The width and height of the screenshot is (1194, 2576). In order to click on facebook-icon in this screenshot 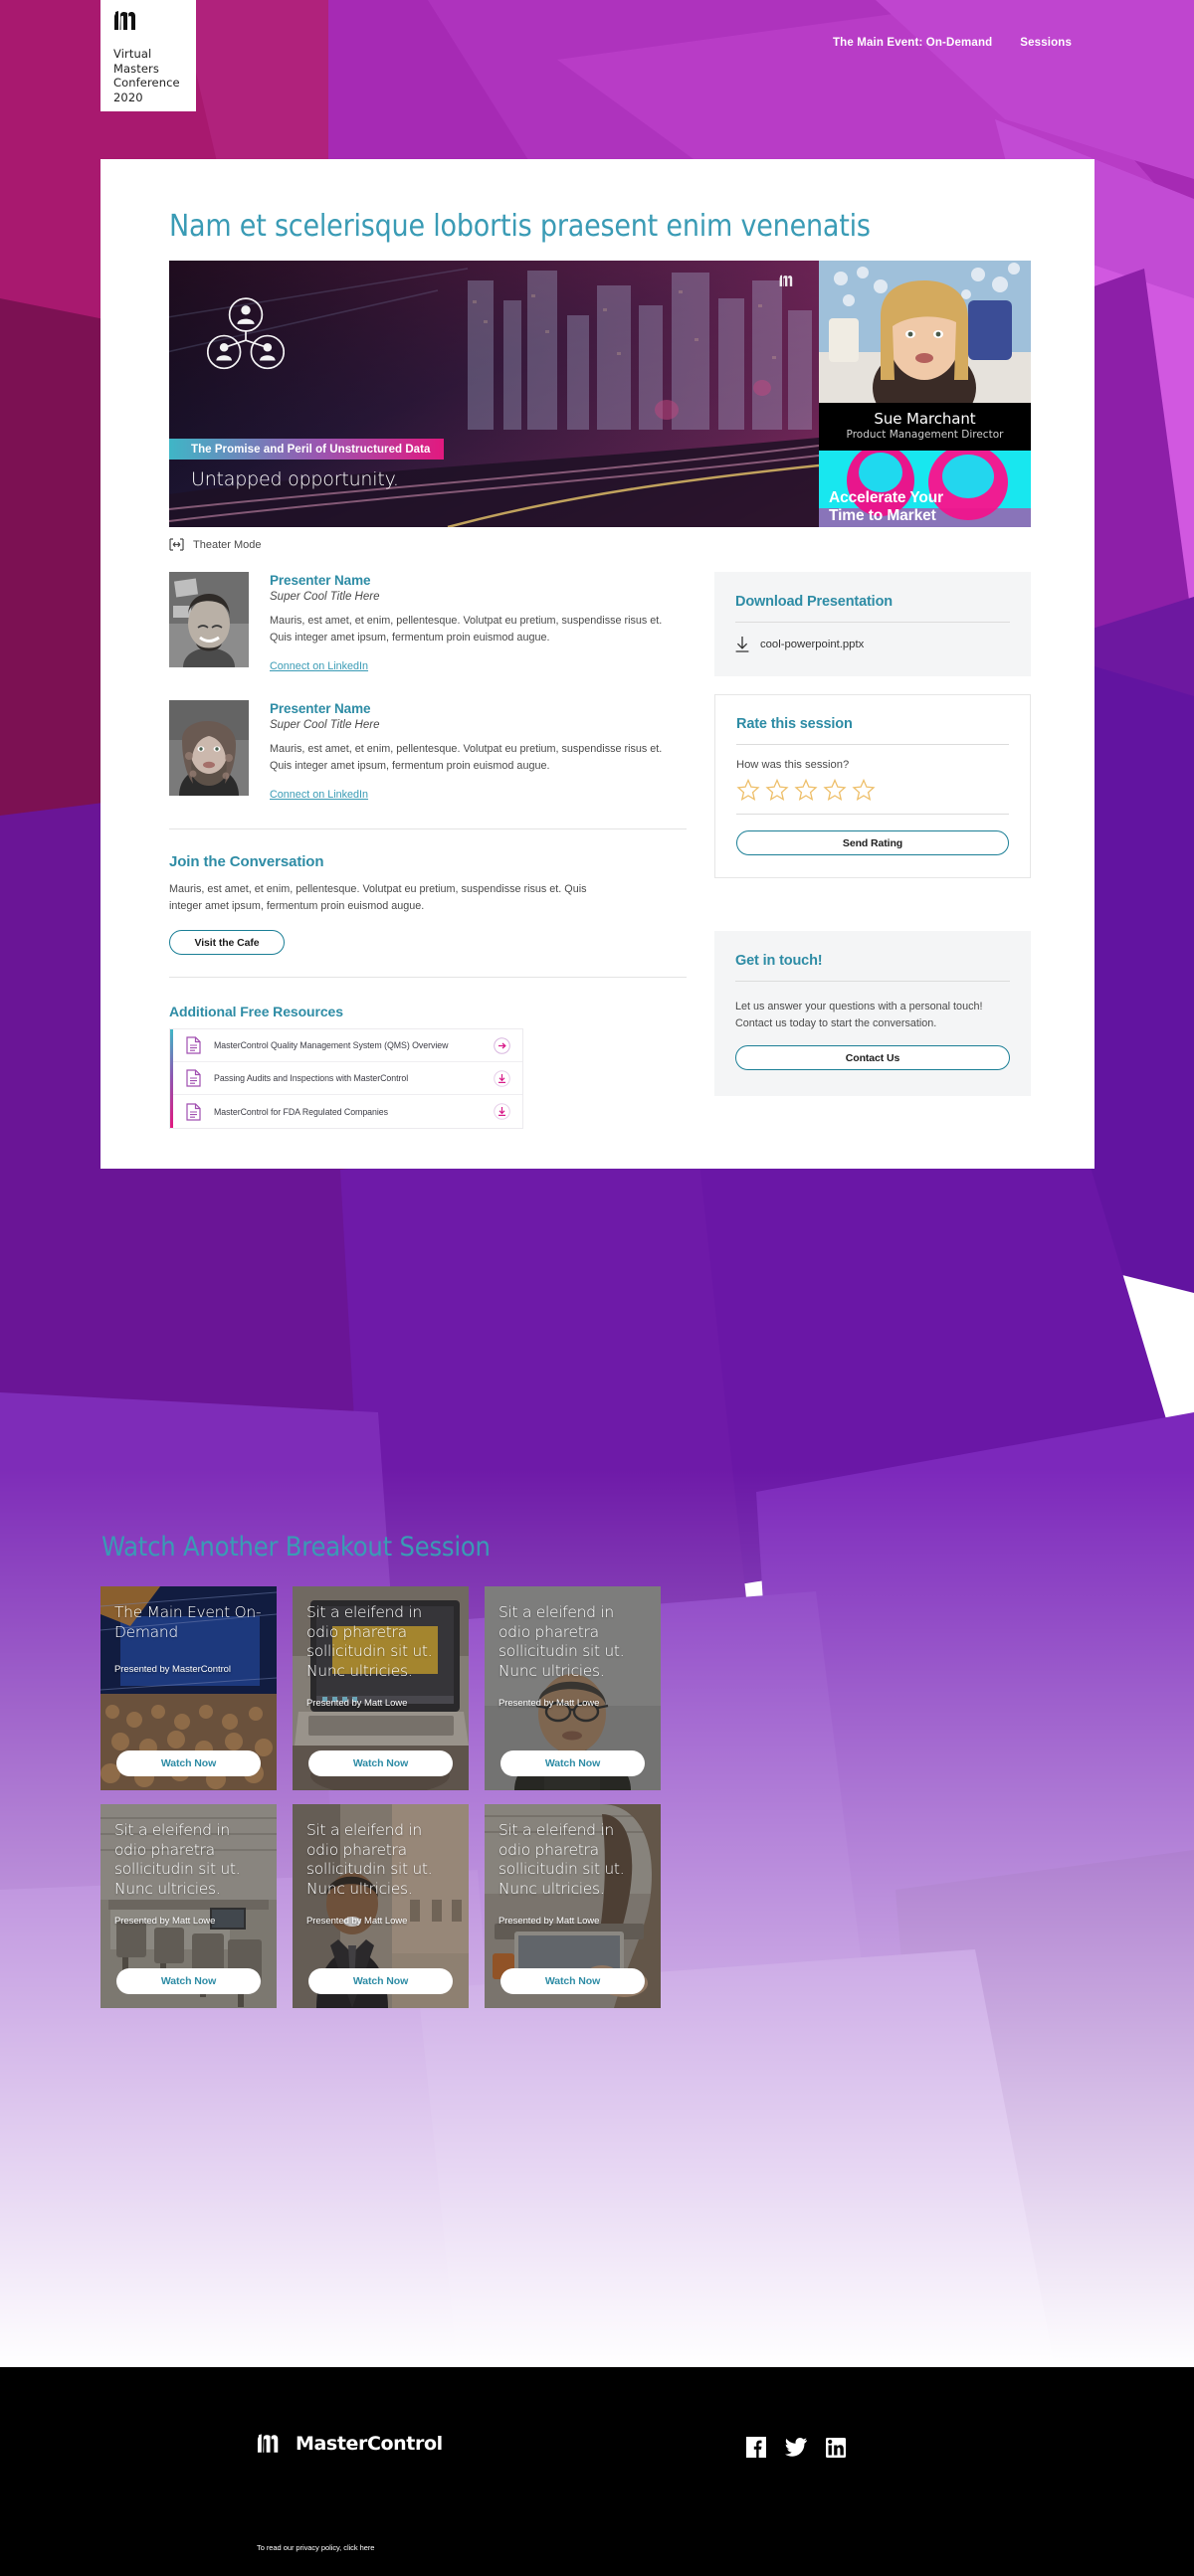, I will do `click(756, 2447)`.